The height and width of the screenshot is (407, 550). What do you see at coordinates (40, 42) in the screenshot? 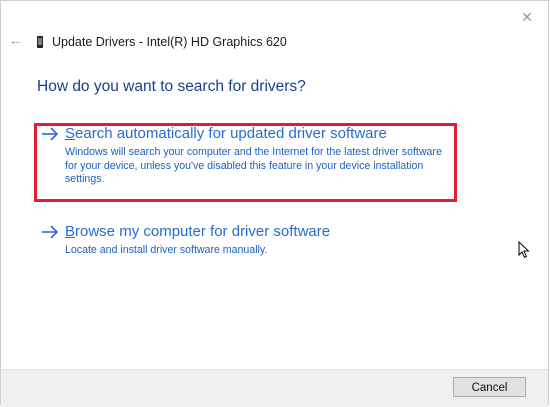
I see `graphics-device-icon` at bounding box center [40, 42].